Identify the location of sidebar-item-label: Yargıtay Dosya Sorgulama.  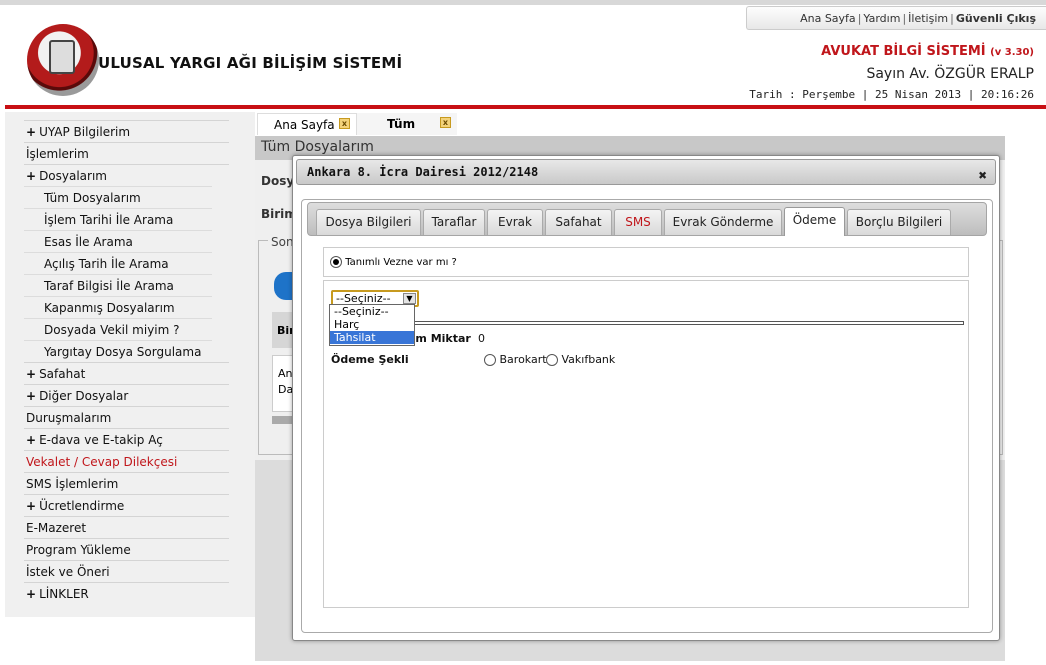
(123, 352).